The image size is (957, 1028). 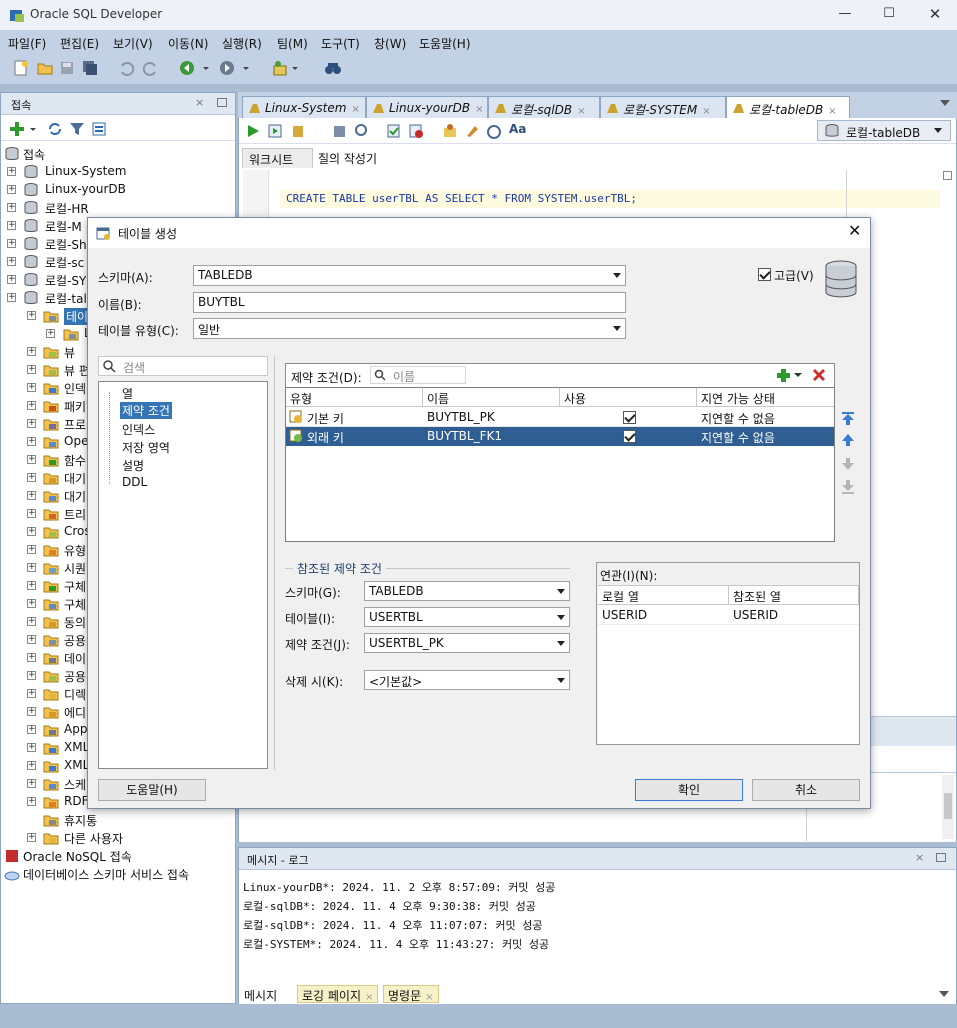 I want to click on nav-search-input: 검색, so click(x=183, y=366).